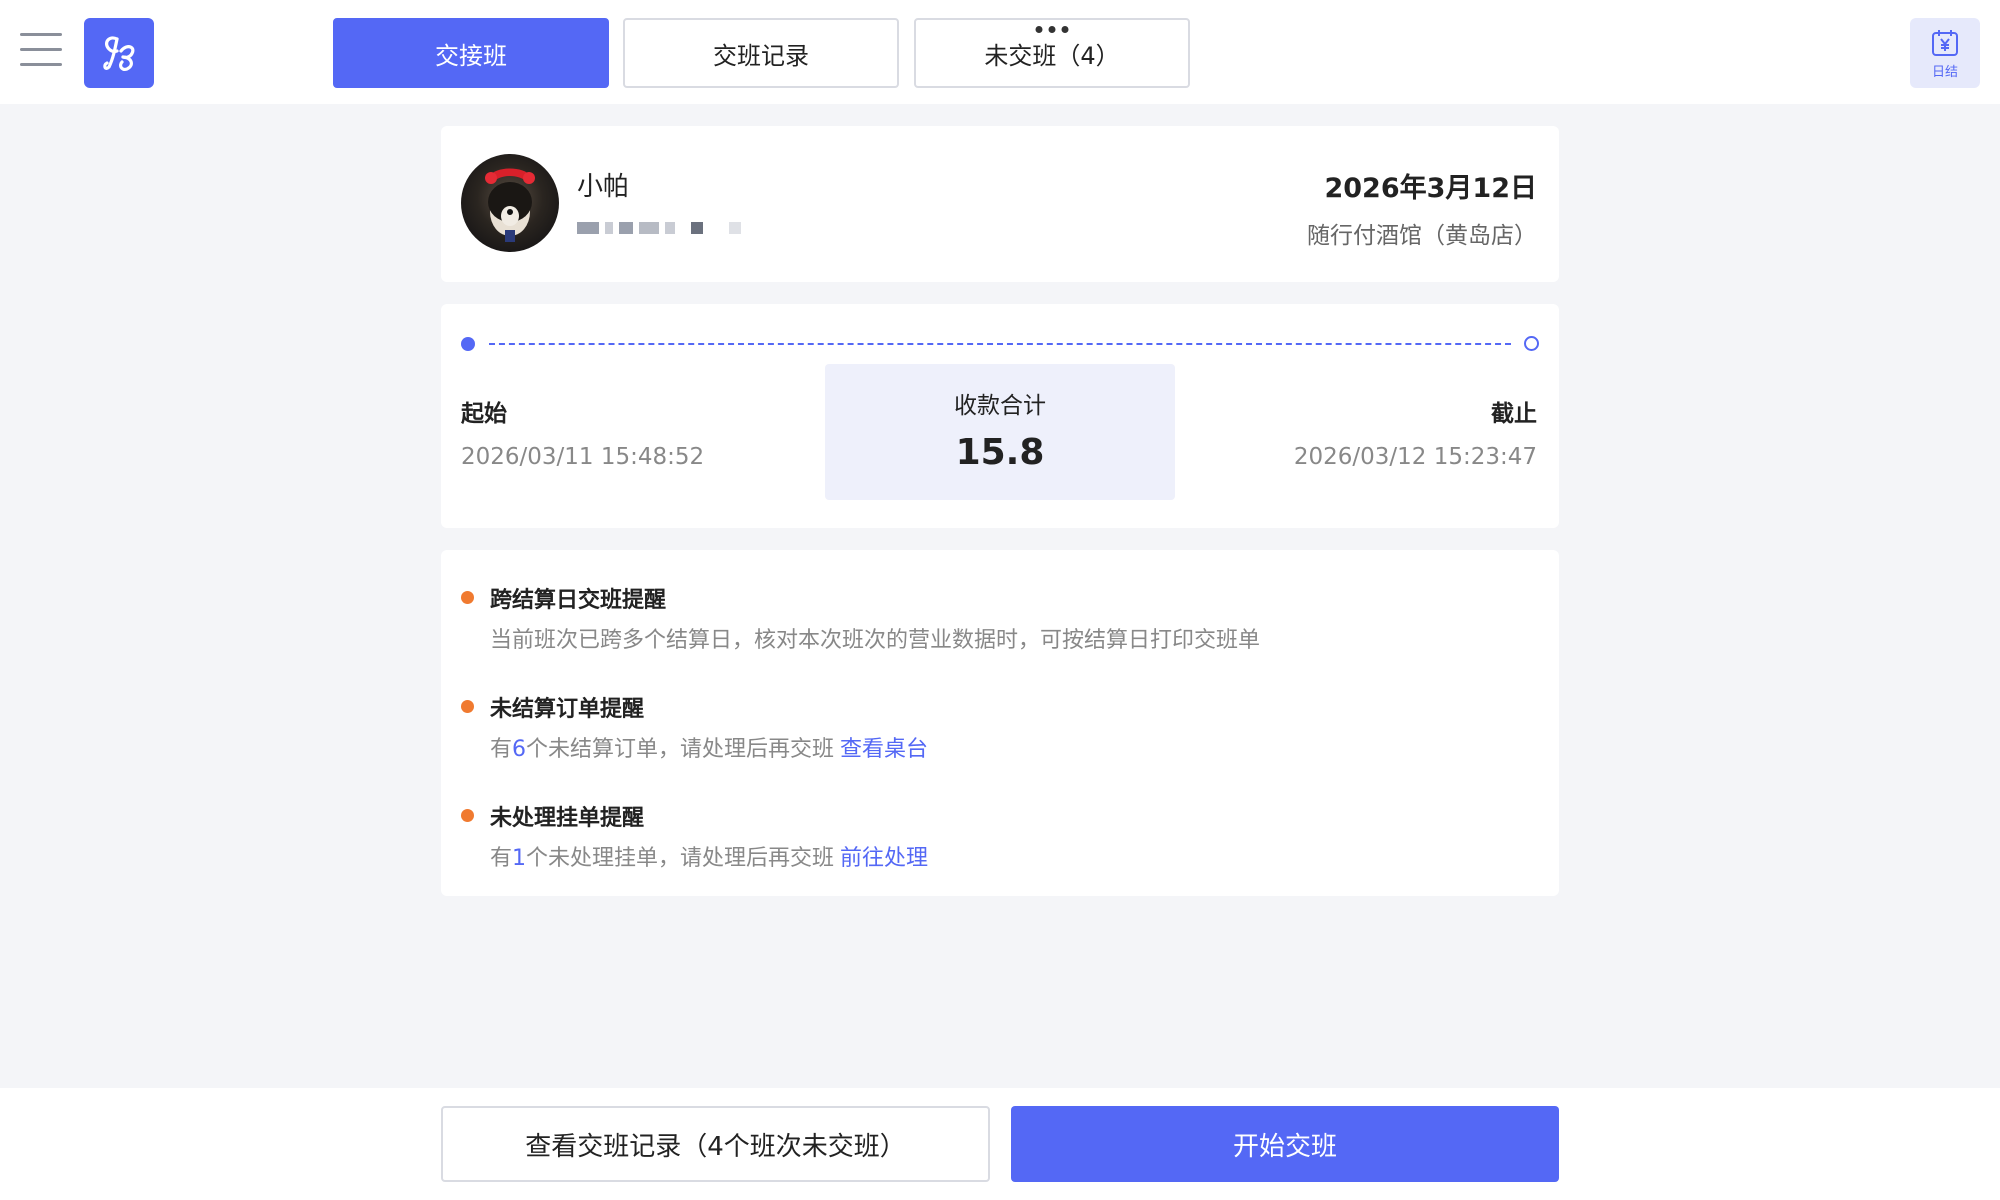 This screenshot has width=2000, height=1200. What do you see at coordinates (567, 818) in the screenshot?
I see `notice-title: 未处理挂单提醒` at bounding box center [567, 818].